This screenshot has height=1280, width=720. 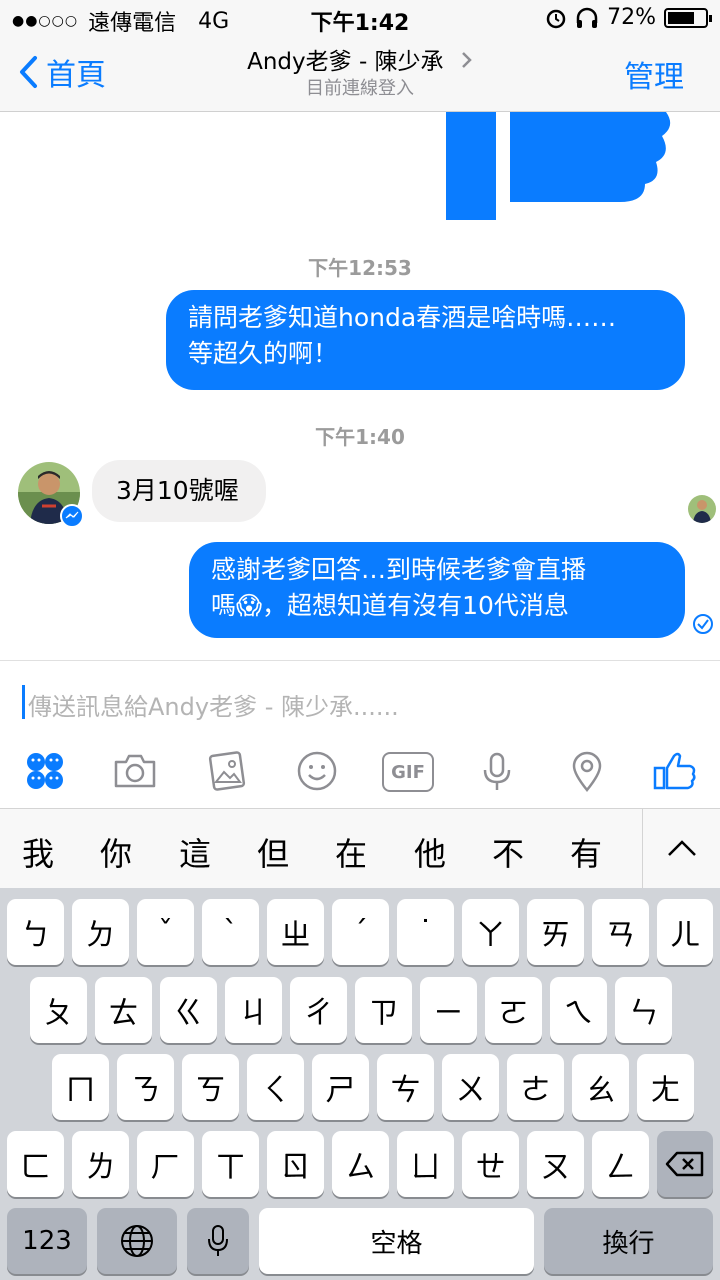 What do you see at coordinates (437, 590) in the screenshot?
I see `outgoing-message: 感謝老爹回答…到時候老爹會直播 嗎😱，超想知道有沒有10代消息` at bounding box center [437, 590].